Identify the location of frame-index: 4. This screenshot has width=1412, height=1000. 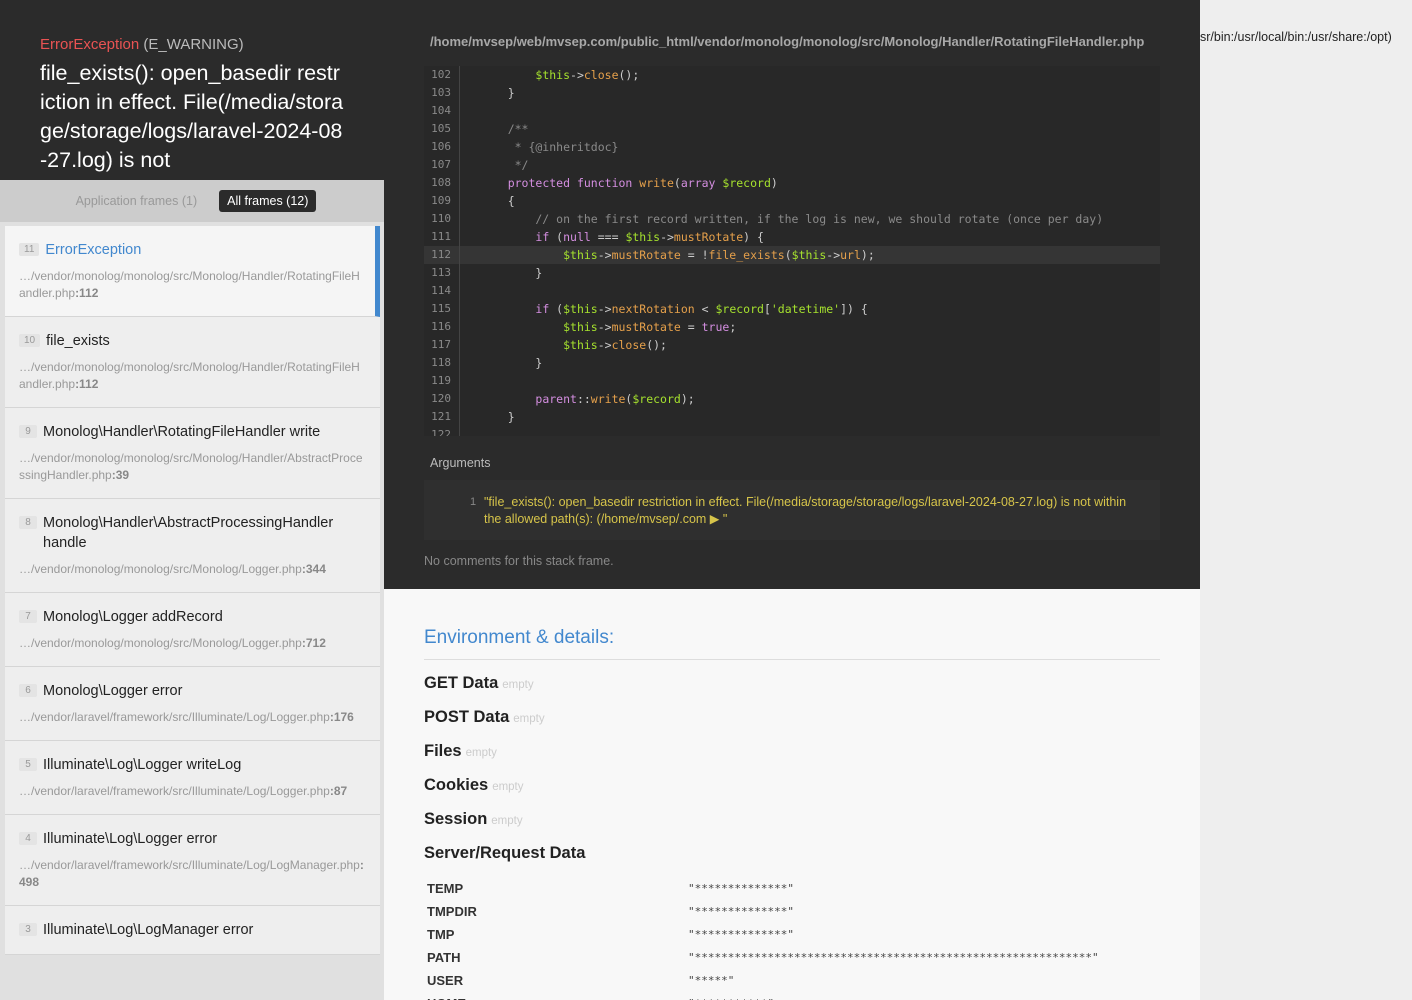
(28, 838).